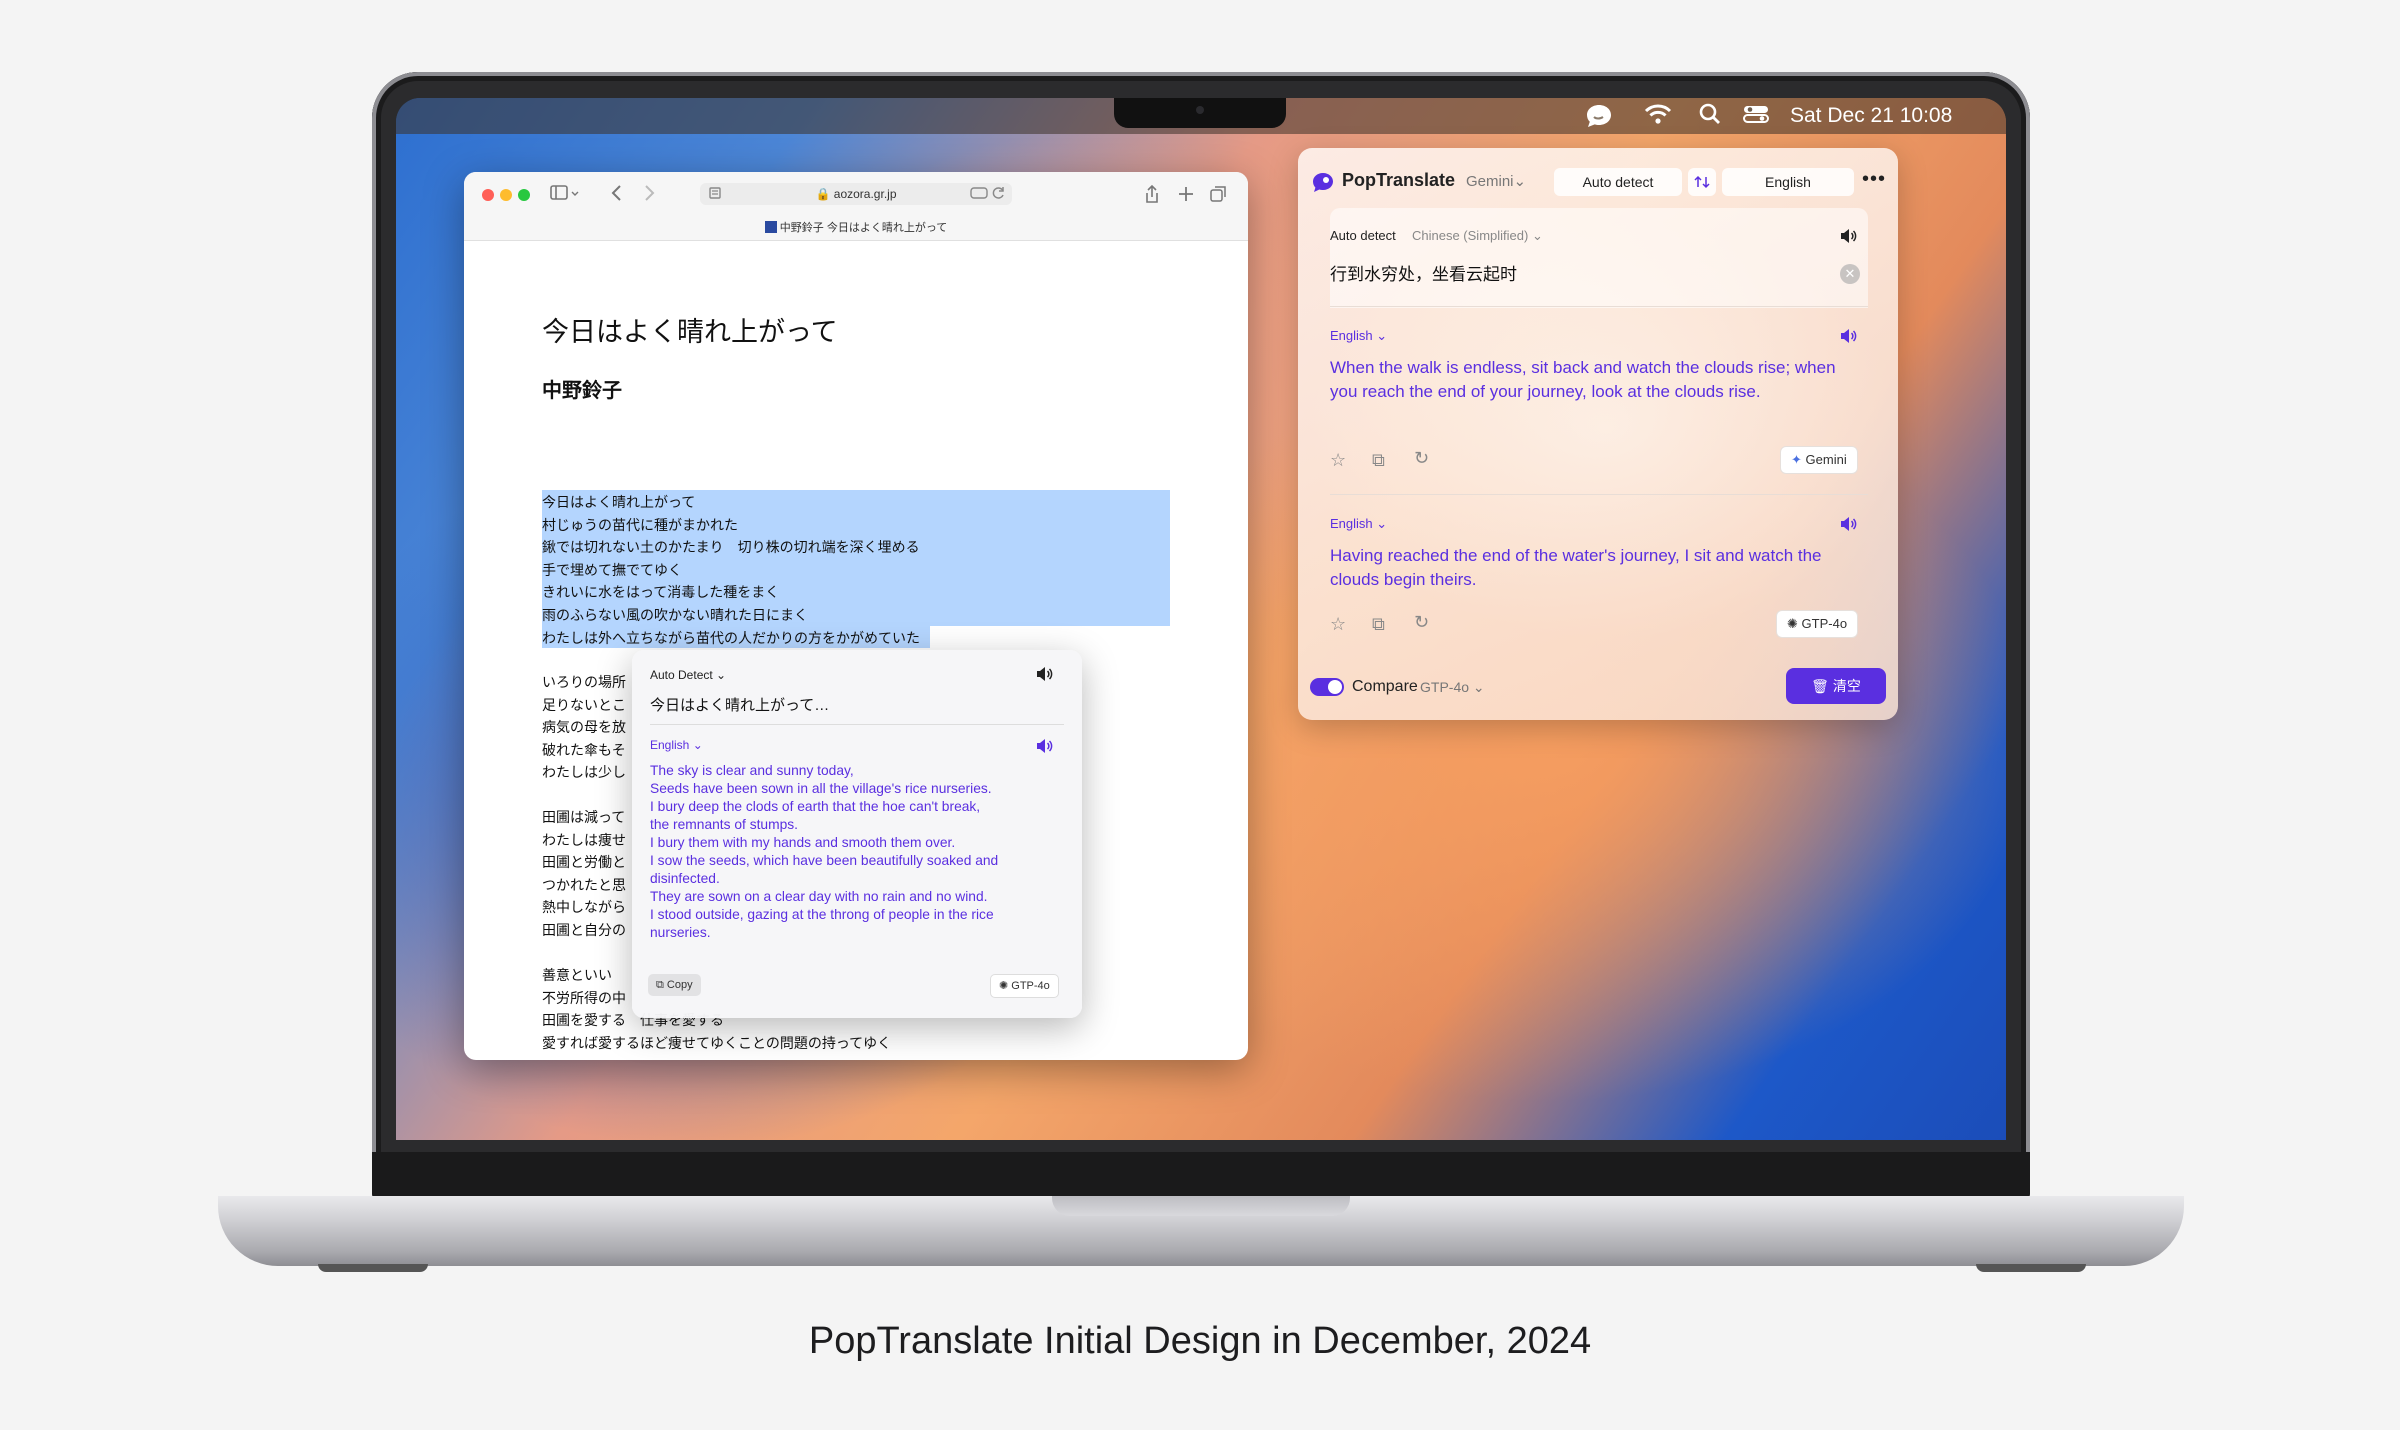 This screenshot has width=2400, height=1430. Describe the element at coordinates (752, 770) in the screenshot. I see `translation-line: The sky is clear and sunny today,` at that location.